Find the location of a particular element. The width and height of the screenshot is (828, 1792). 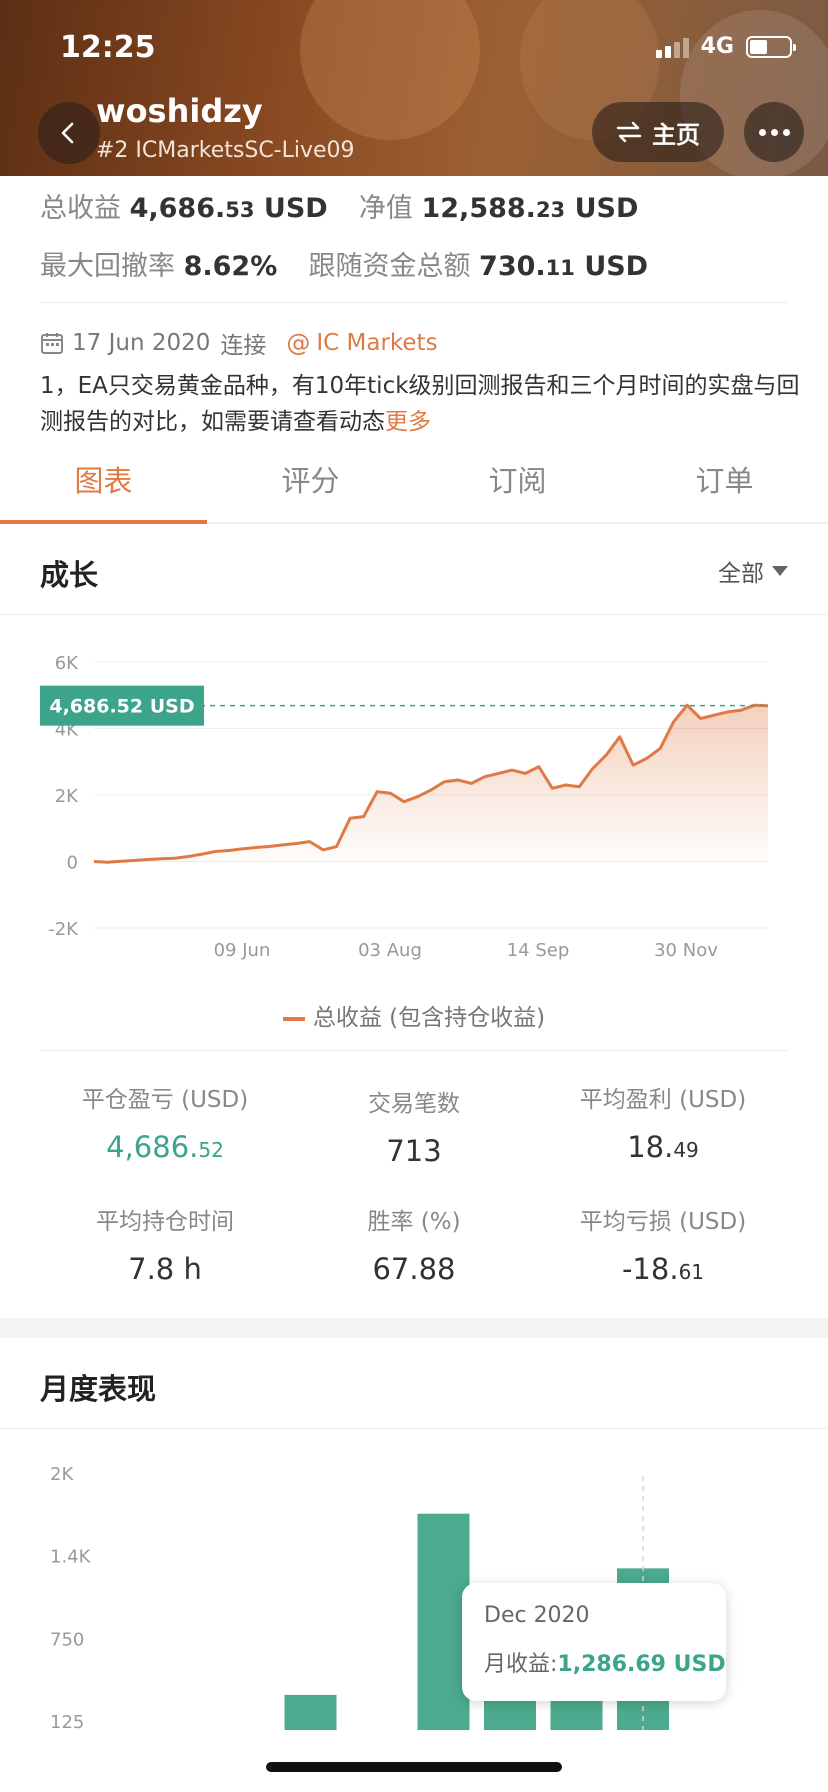

y-tick-label: 125 is located at coordinates (67, 1722).